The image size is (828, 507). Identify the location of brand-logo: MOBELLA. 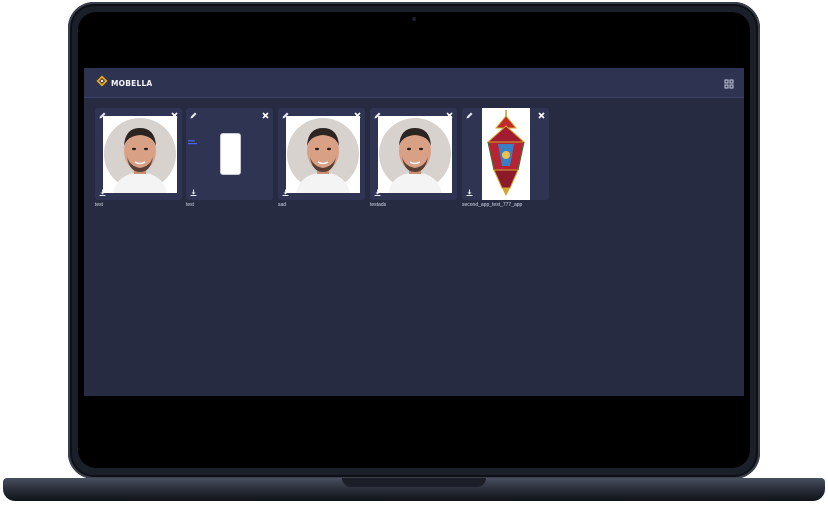
(124, 83).